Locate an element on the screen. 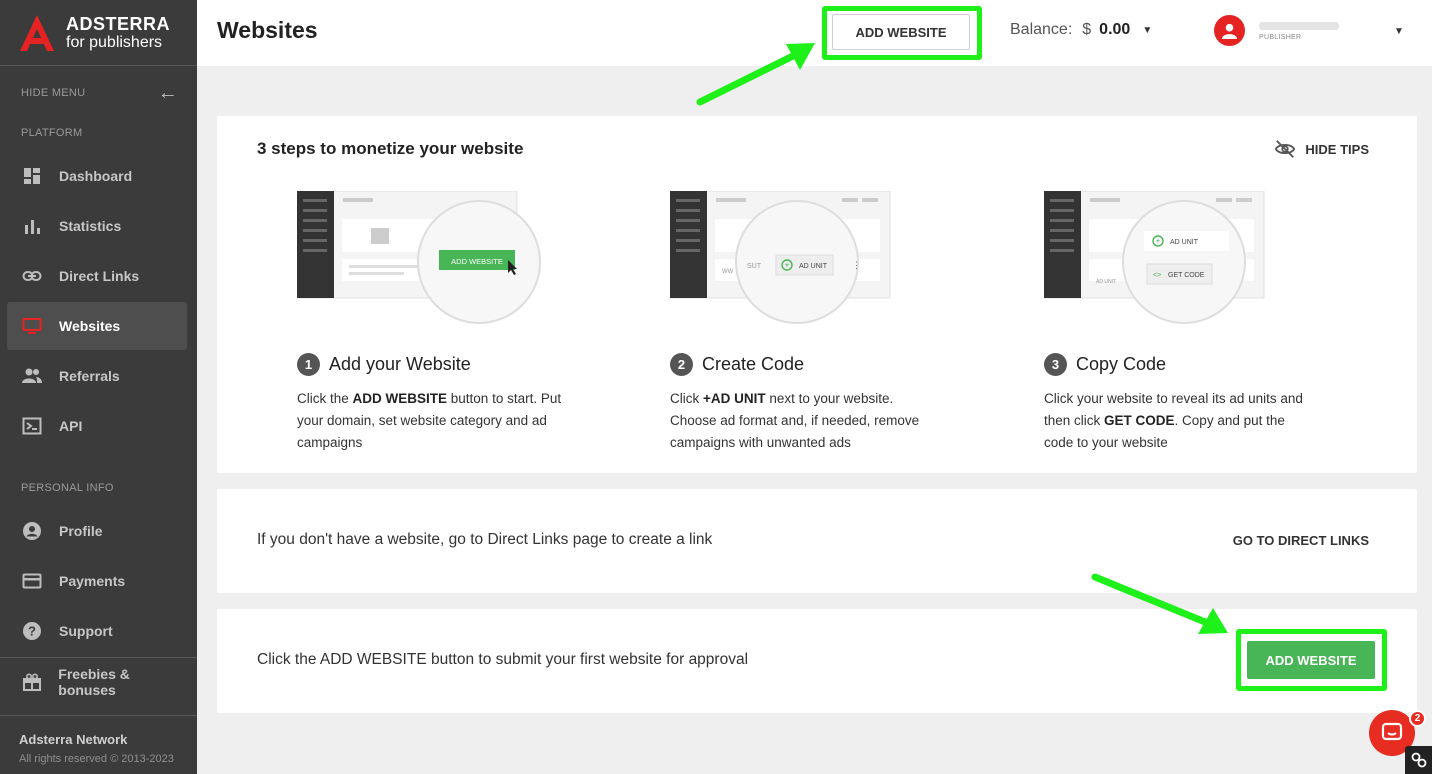 This screenshot has height=774, width=1432. chat-notification-badge: 2 is located at coordinates (1417, 718).